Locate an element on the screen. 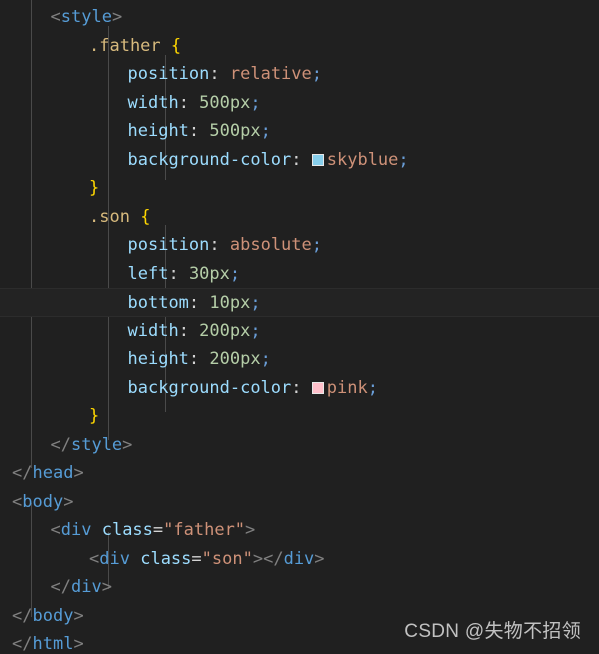  code-line-content: background-color: pink; is located at coordinates (195, 388).